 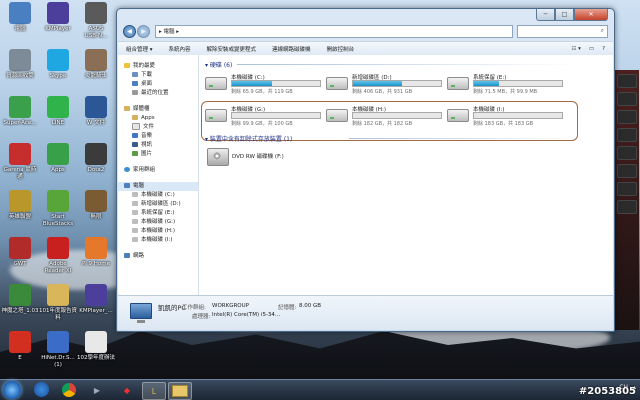 I want to click on ie-icon, so click(x=41, y=389).